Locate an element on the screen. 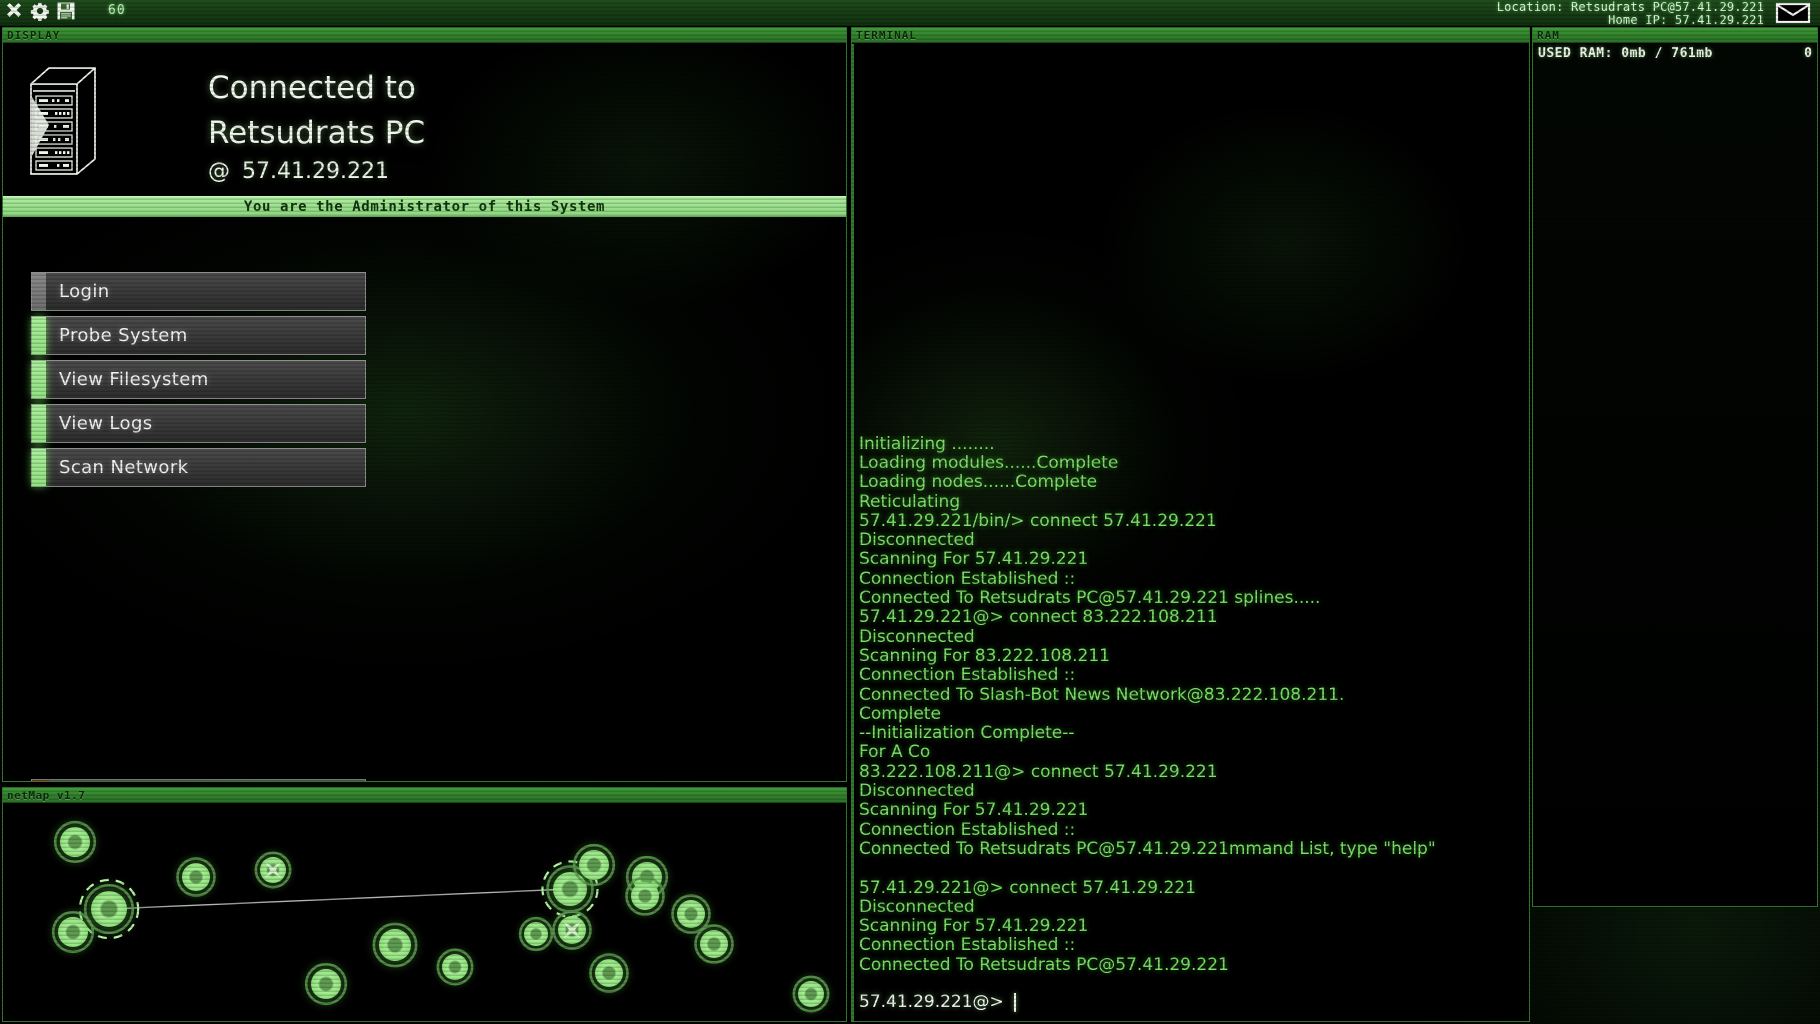  admin-status-banner: You are the Administrator of this System is located at coordinates (424, 206).